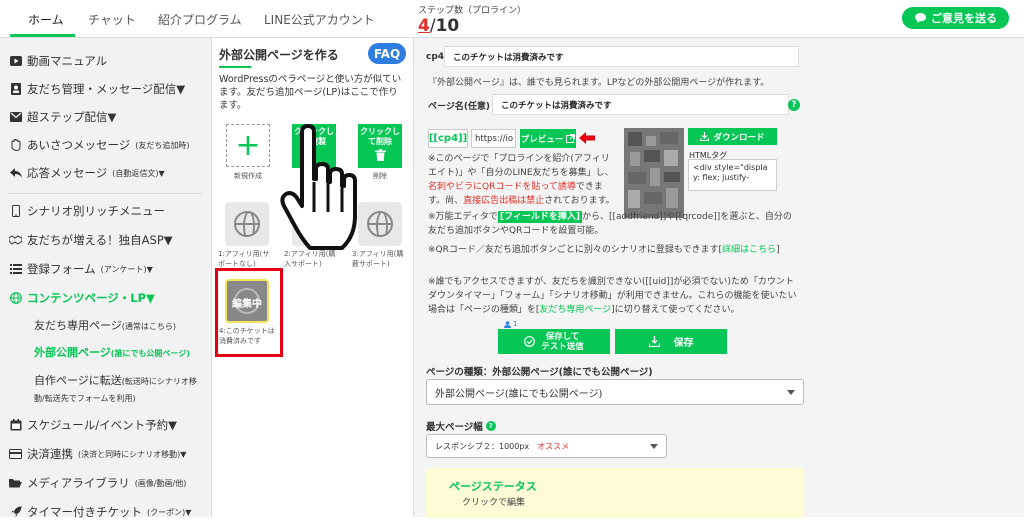 This screenshot has height=520, width=1024. What do you see at coordinates (126, 269) in the screenshot?
I see `sidebar-item-suffix: (アンケート)▼` at bounding box center [126, 269].